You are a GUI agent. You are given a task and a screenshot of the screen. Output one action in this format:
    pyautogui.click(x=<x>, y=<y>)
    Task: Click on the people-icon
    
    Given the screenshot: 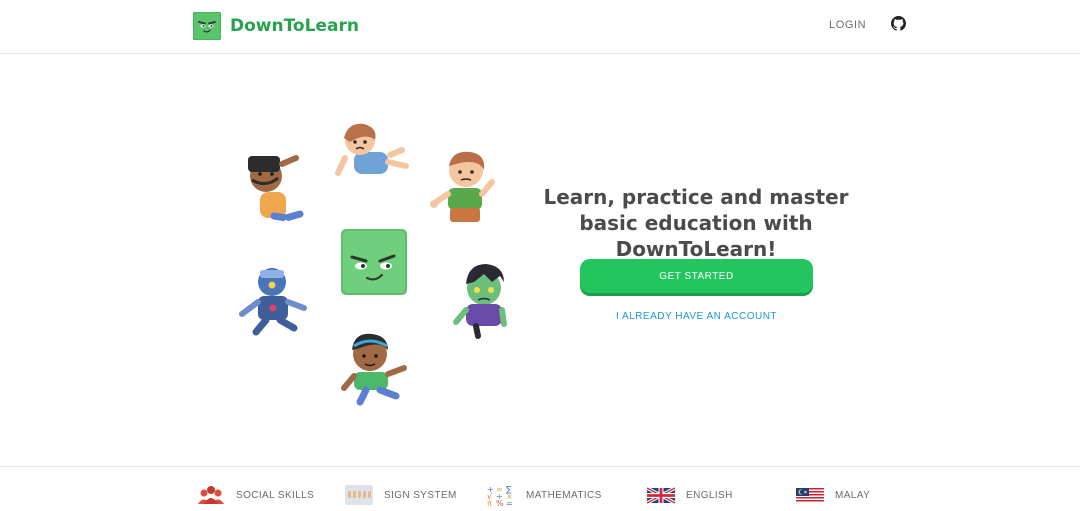 What is the action you would take?
    pyautogui.click(x=211, y=495)
    